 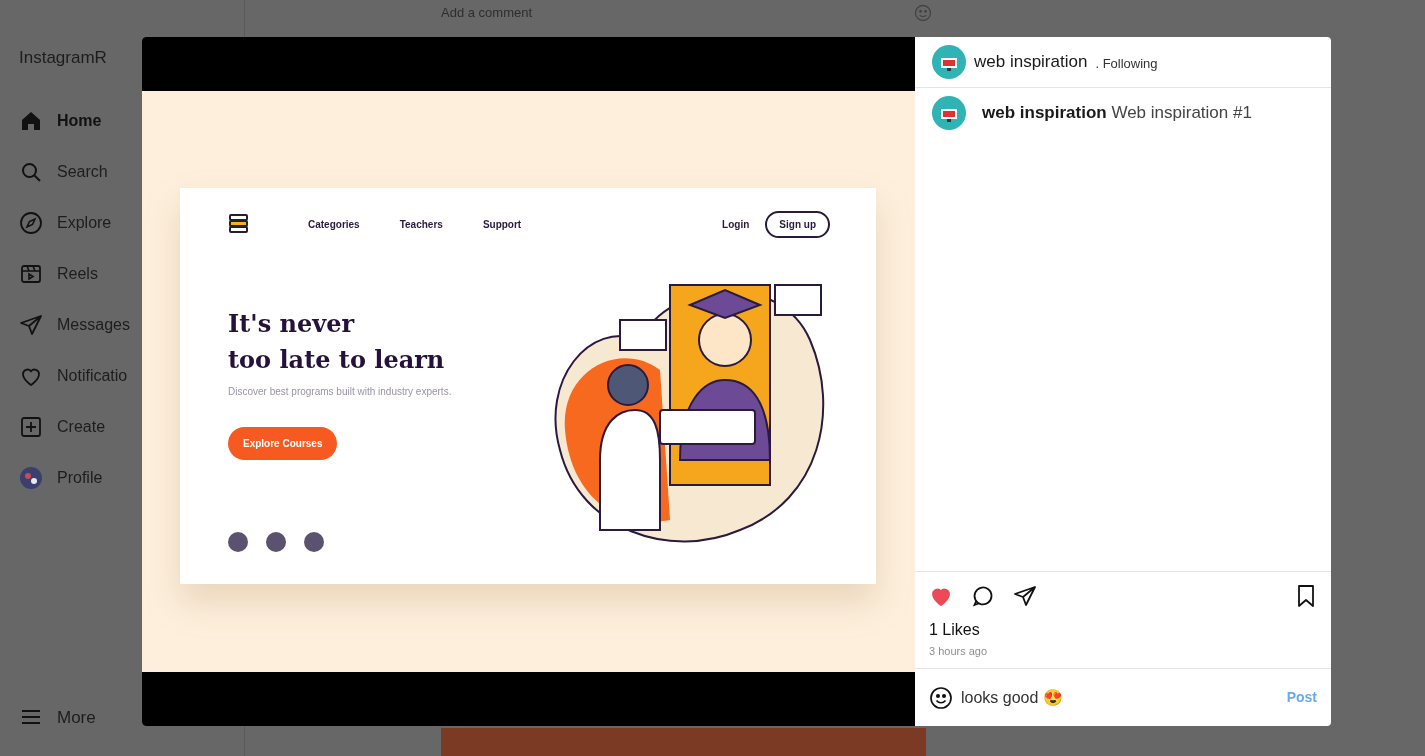 What do you see at coordinates (487, 13) in the screenshot?
I see `comment-field: Add a comment` at bounding box center [487, 13].